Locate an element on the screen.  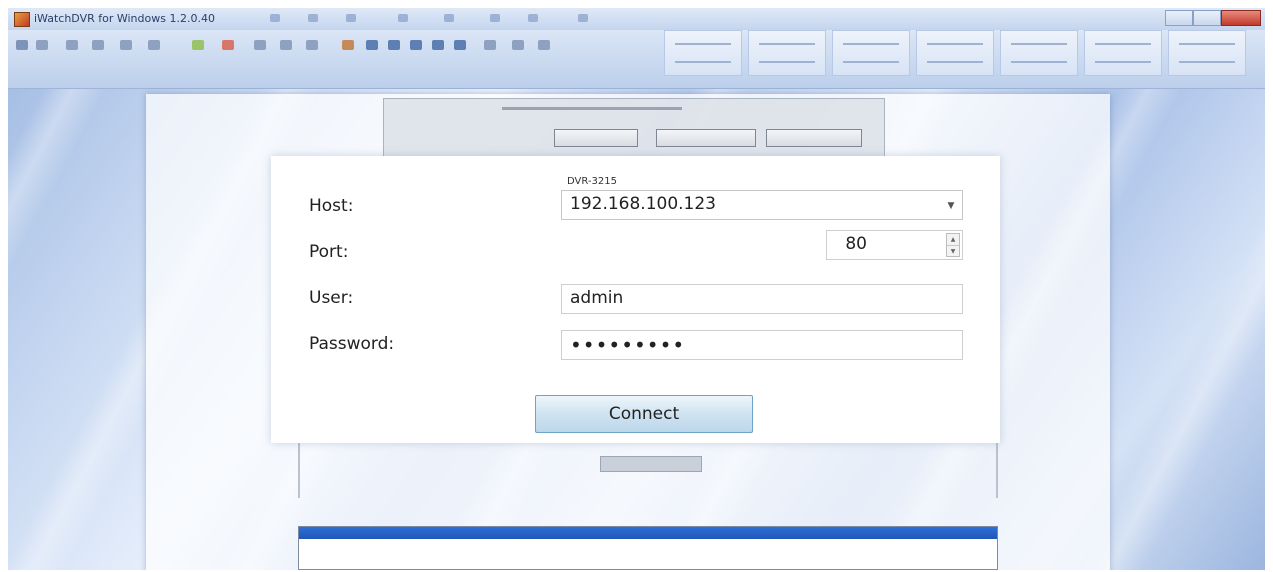
password-value: ••••••••• is located at coordinates (628, 345).